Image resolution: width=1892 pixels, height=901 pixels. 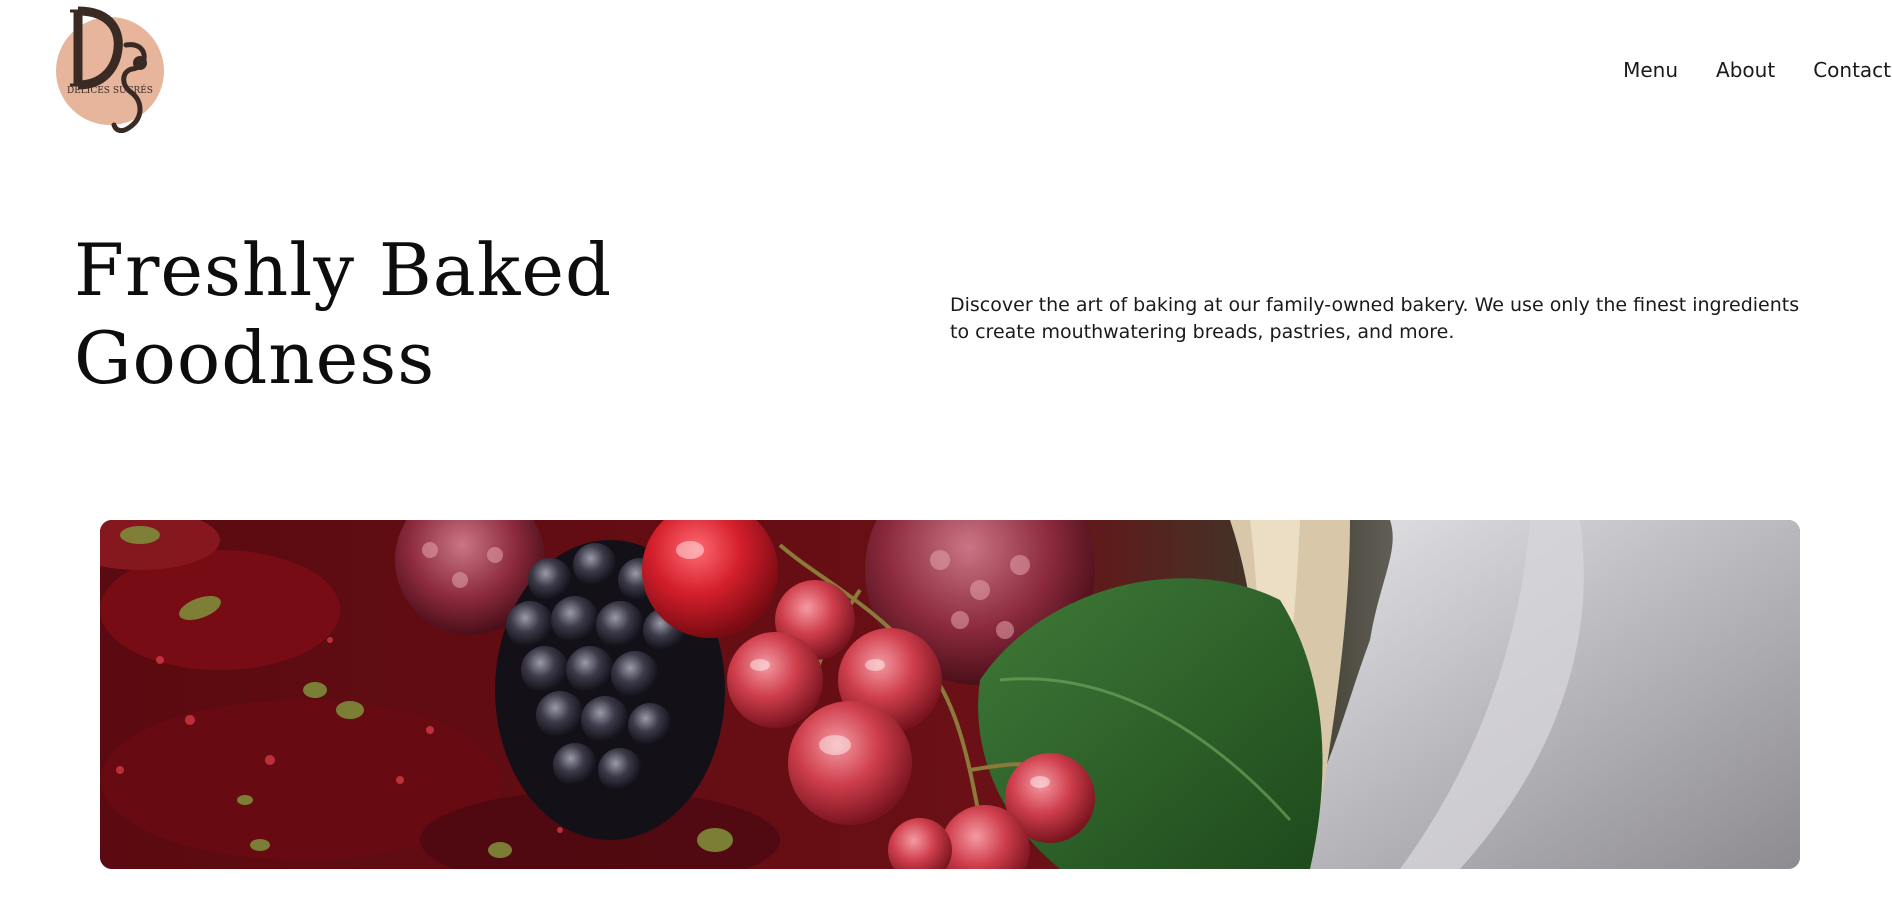 I want to click on nav-item-about: About, so click(x=1745, y=70).